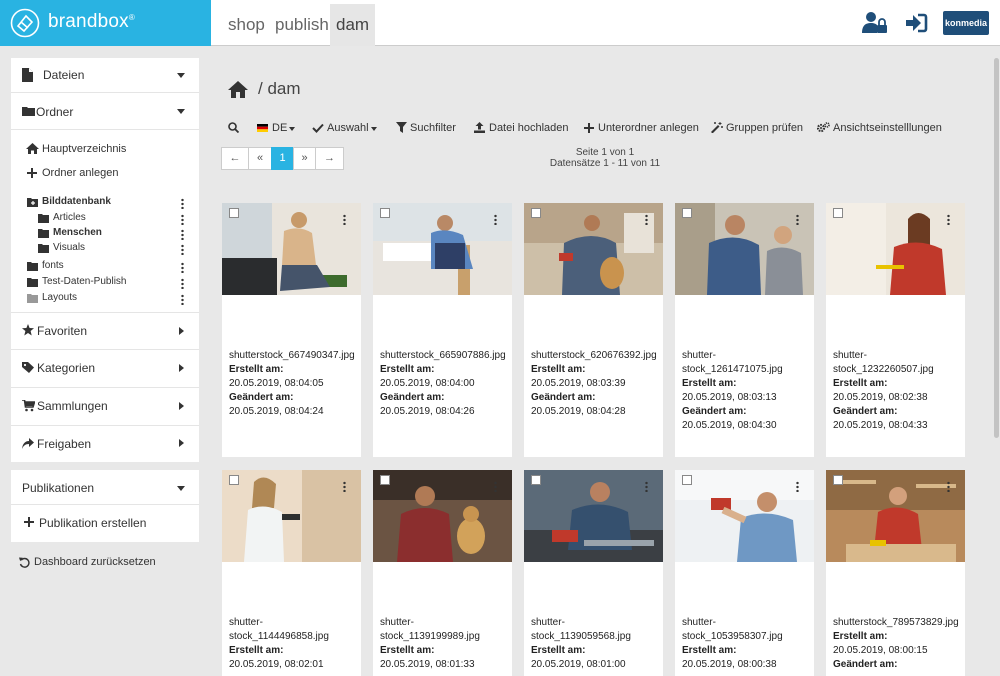 The height and width of the screenshot is (676, 1000). I want to click on modified-date: 20.05.2019, 08:04:26, so click(427, 411).